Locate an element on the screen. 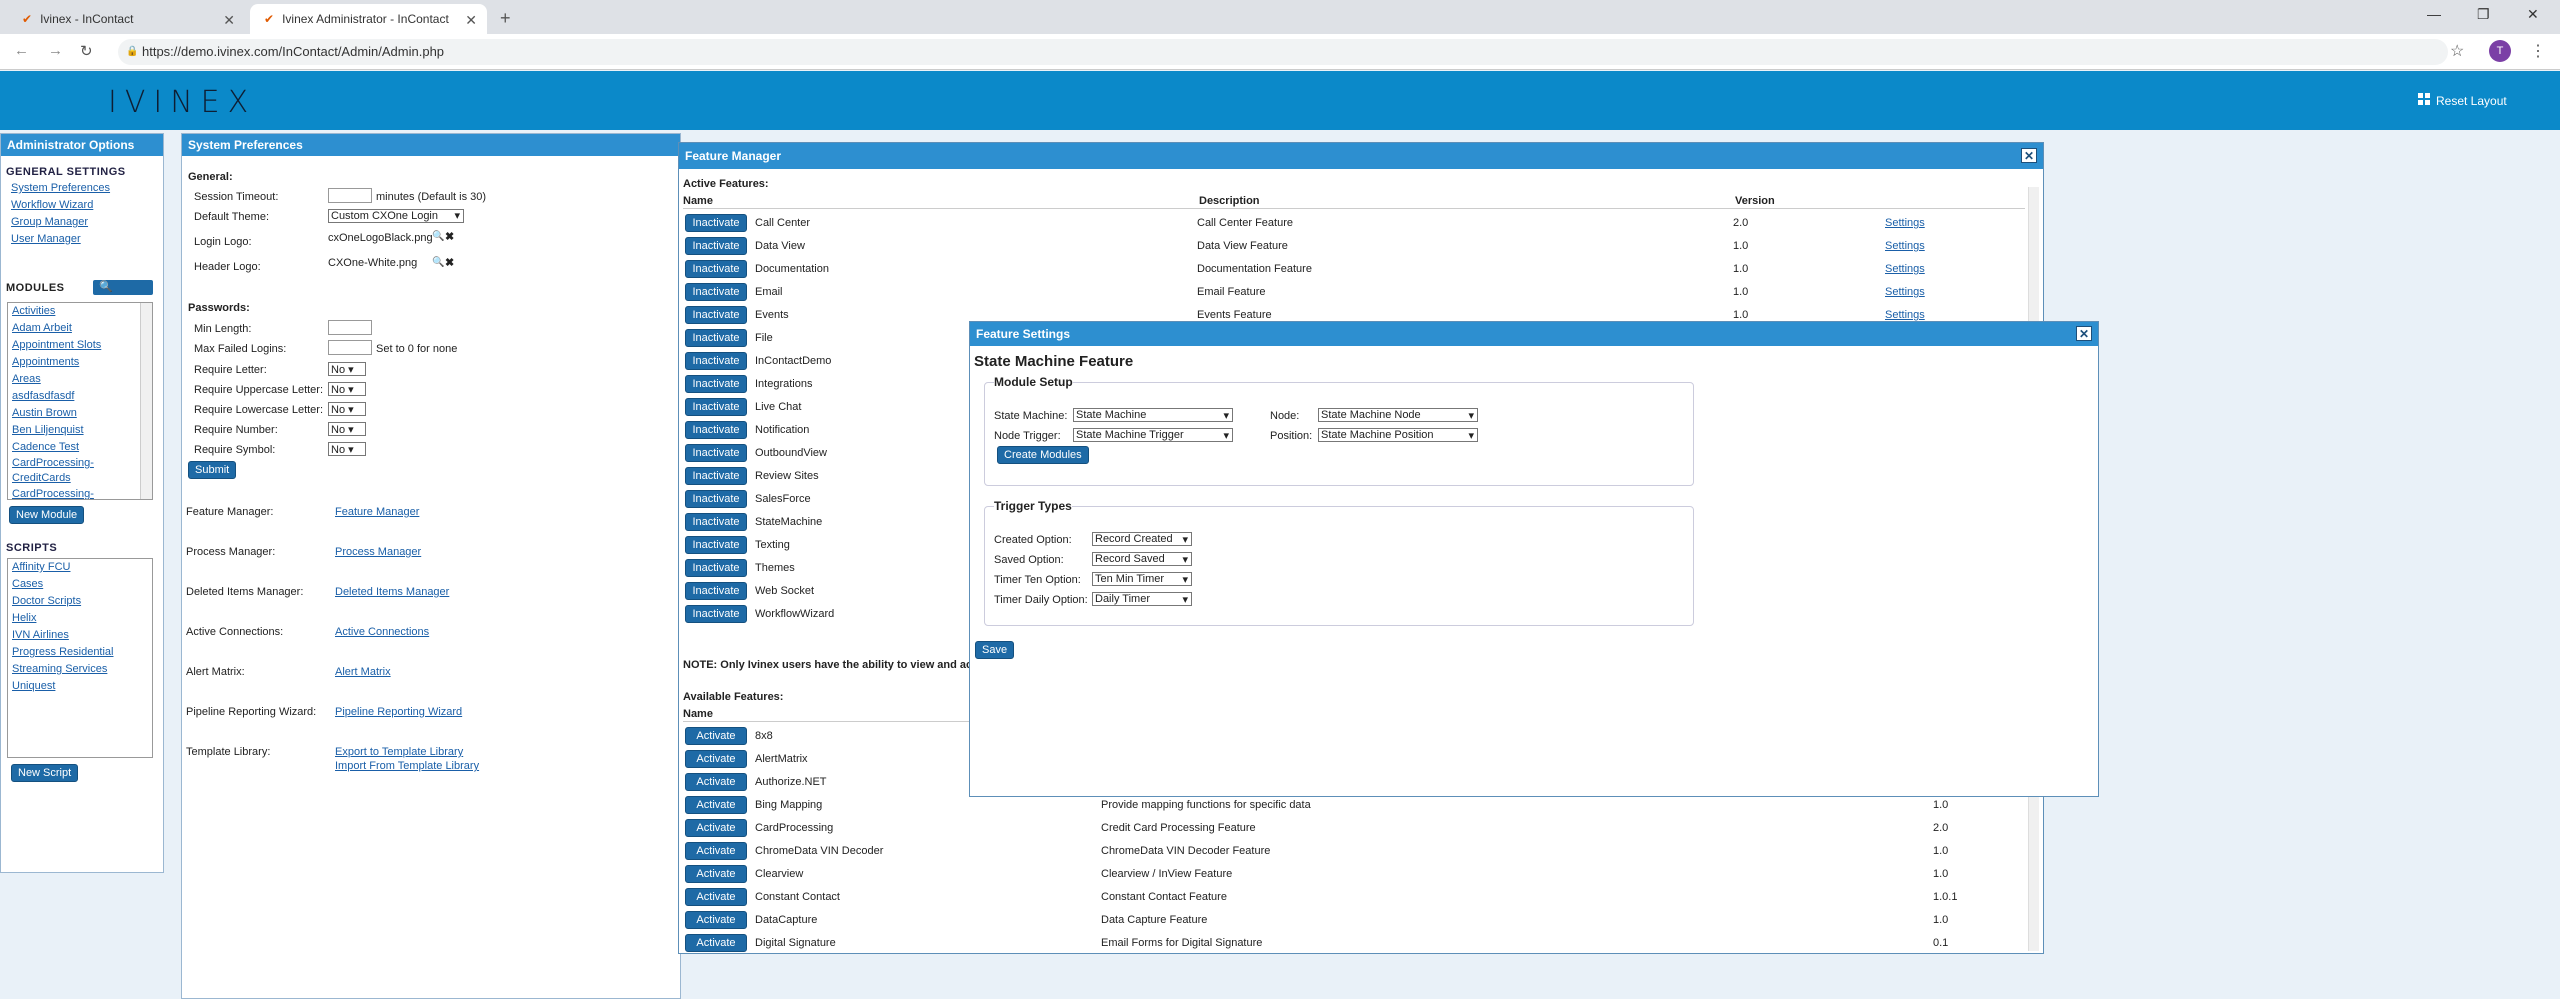 The height and width of the screenshot is (999, 2560). deleted-items-link: Deleted Items Manager is located at coordinates (392, 592).